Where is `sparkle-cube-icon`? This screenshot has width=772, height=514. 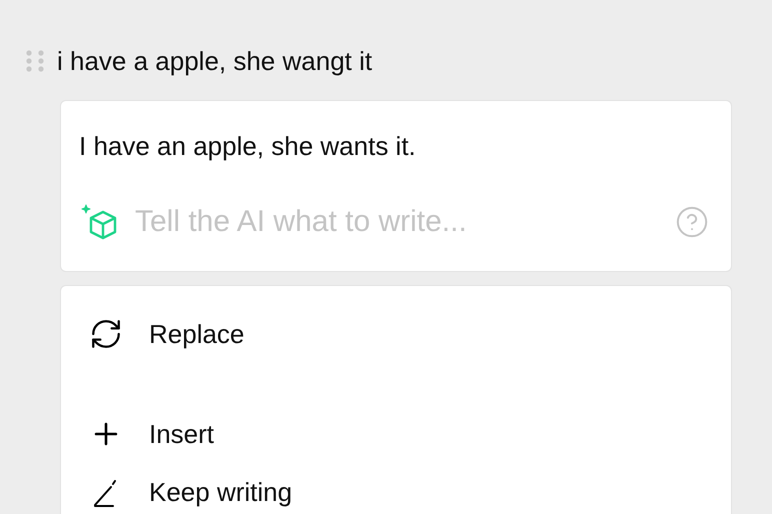 sparkle-cube-icon is located at coordinates (99, 222).